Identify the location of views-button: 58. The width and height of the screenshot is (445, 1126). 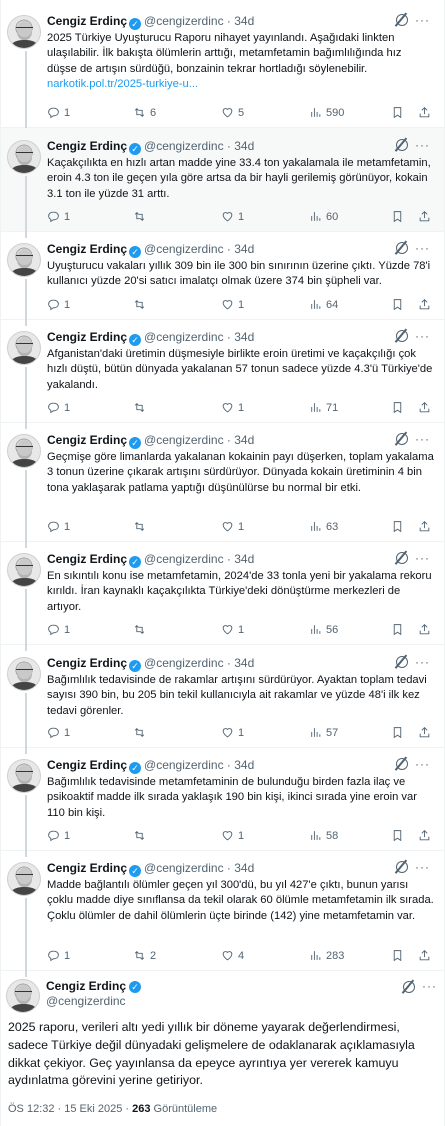
(323, 836).